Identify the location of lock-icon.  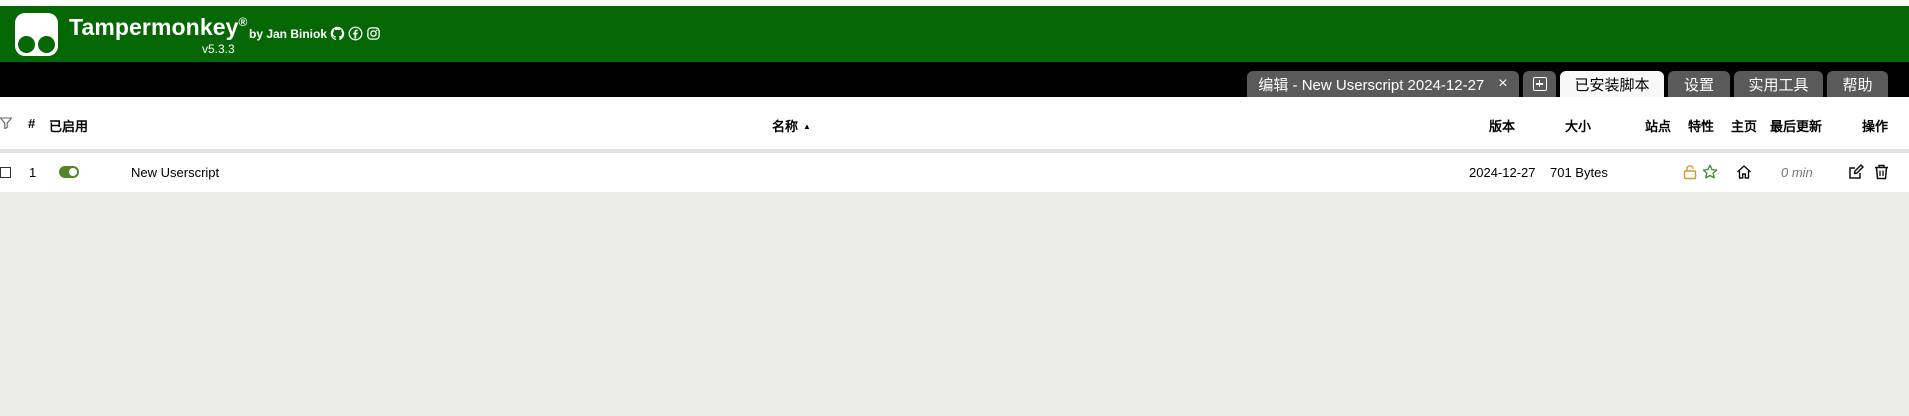
(1690, 172).